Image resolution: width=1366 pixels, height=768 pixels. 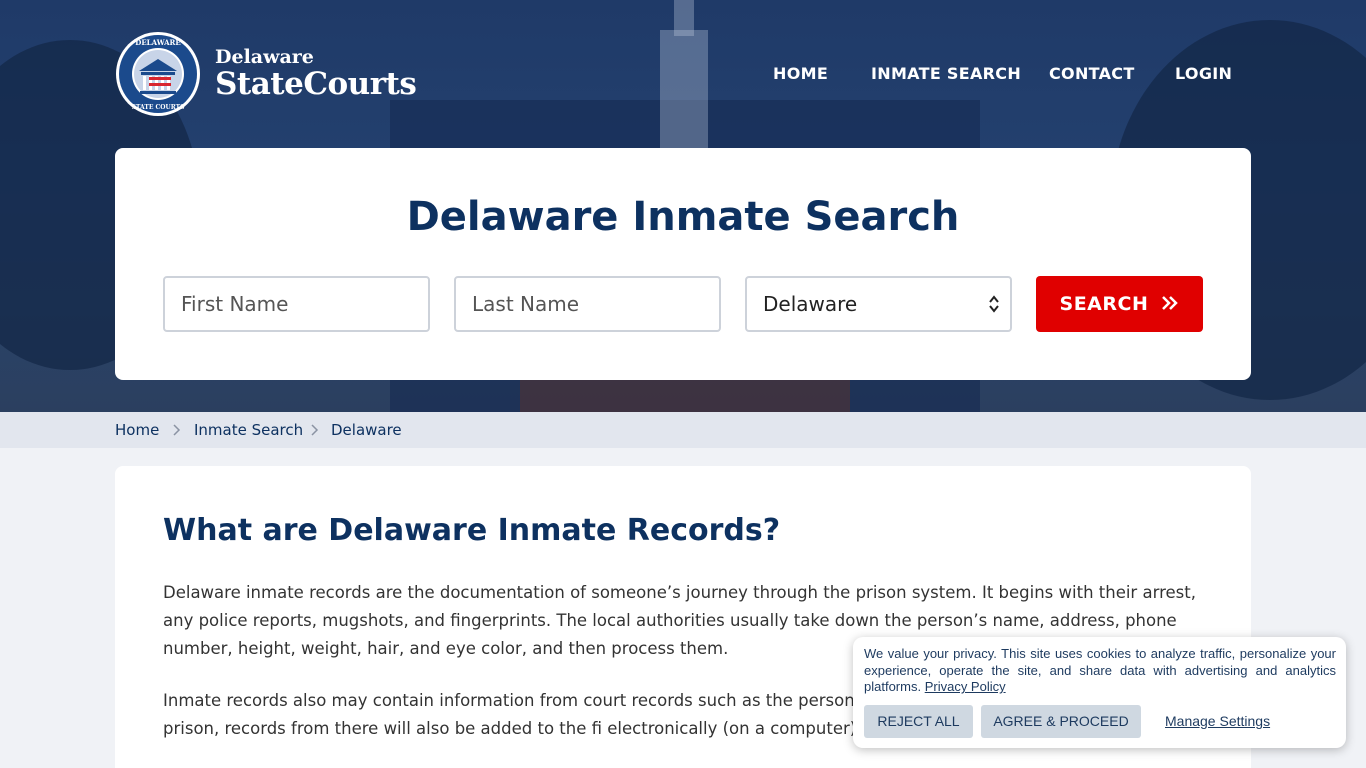 I want to click on content-title: What are Delaware Inmate Records?, so click(x=472, y=530).